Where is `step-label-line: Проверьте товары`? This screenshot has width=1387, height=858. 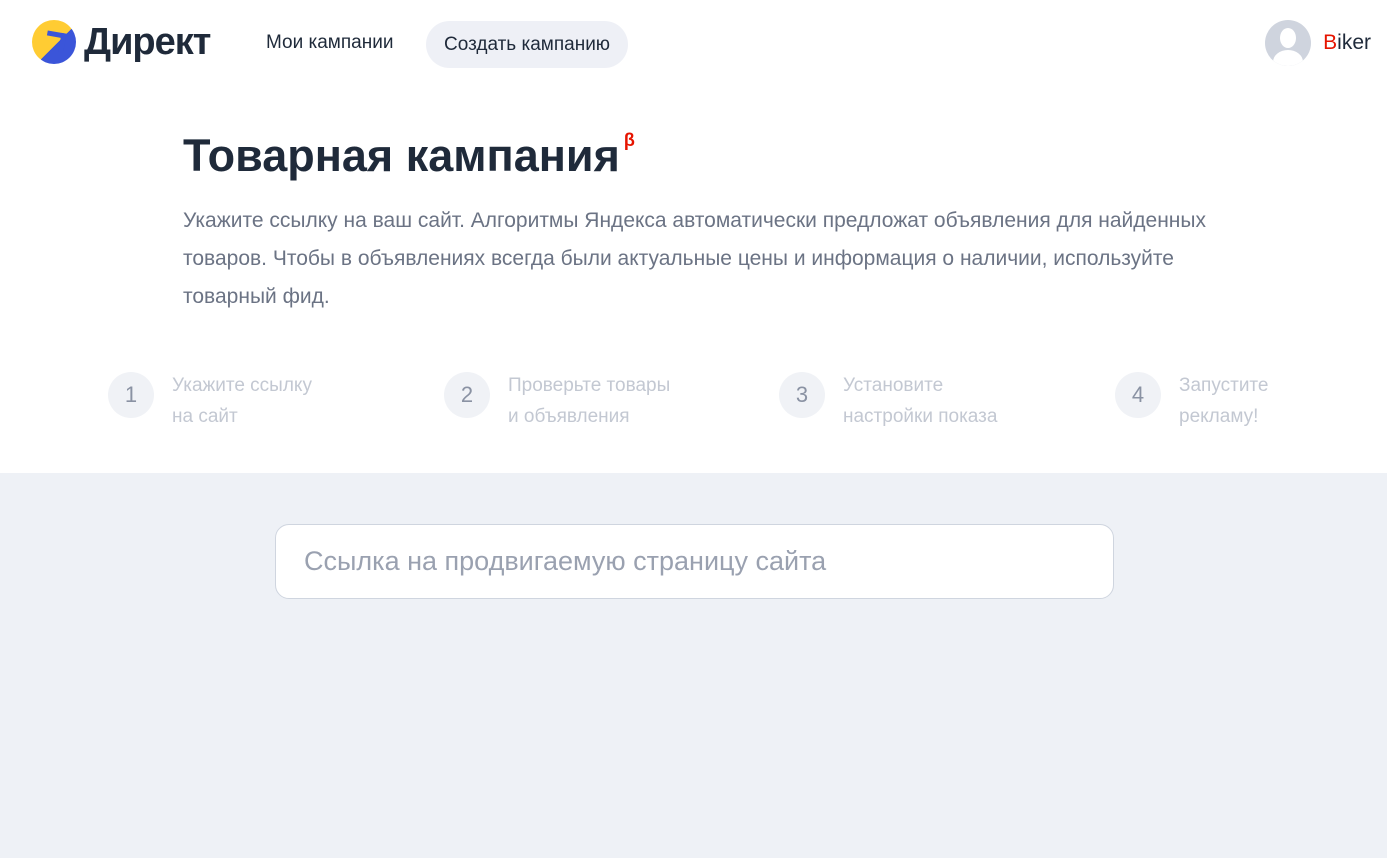 step-label-line: Проверьте товары is located at coordinates (589, 385).